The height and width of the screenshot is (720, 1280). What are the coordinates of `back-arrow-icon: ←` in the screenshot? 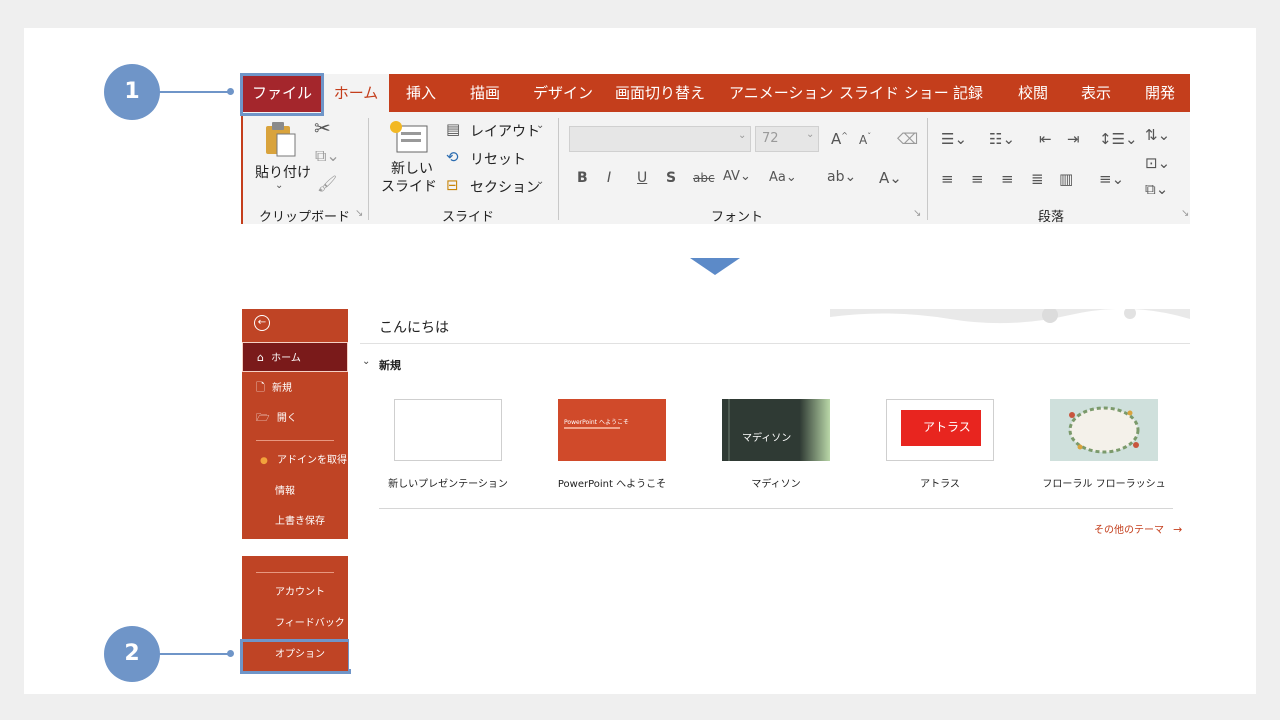 It's located at (262, 323).